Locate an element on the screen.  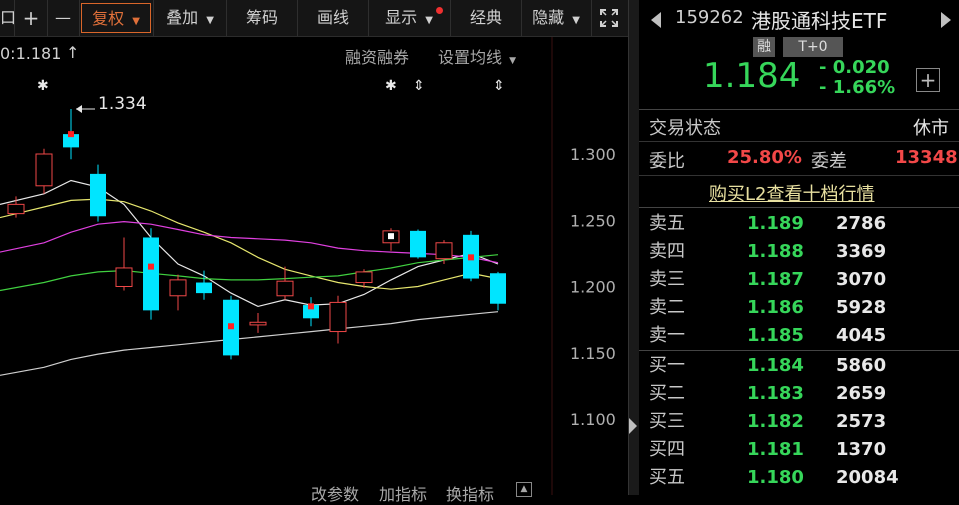
order-price: 1.184 is located at coordinates (775, 365).